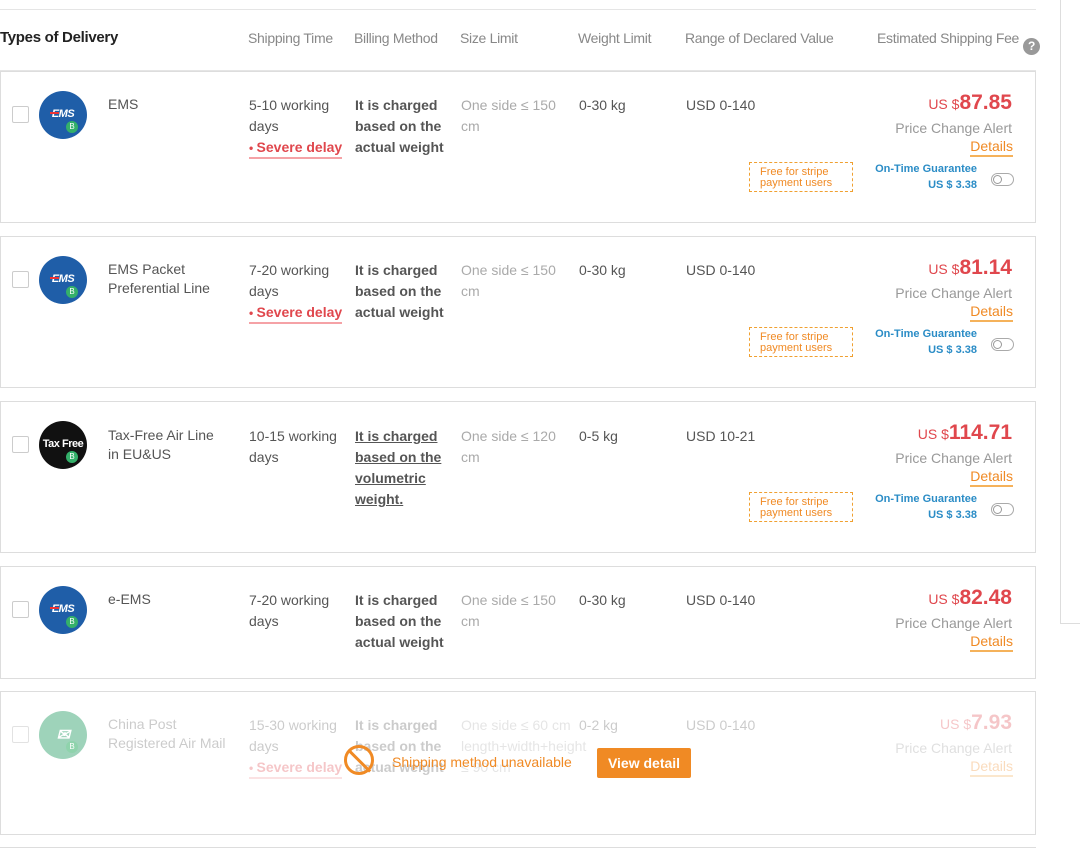 The width and height of the screenshot is (1080, 850). What do you see at coordinates (615, 38) in the screenshot?
I see `col-weight-limit: Weight Limit` at bounding box center [615, 38].